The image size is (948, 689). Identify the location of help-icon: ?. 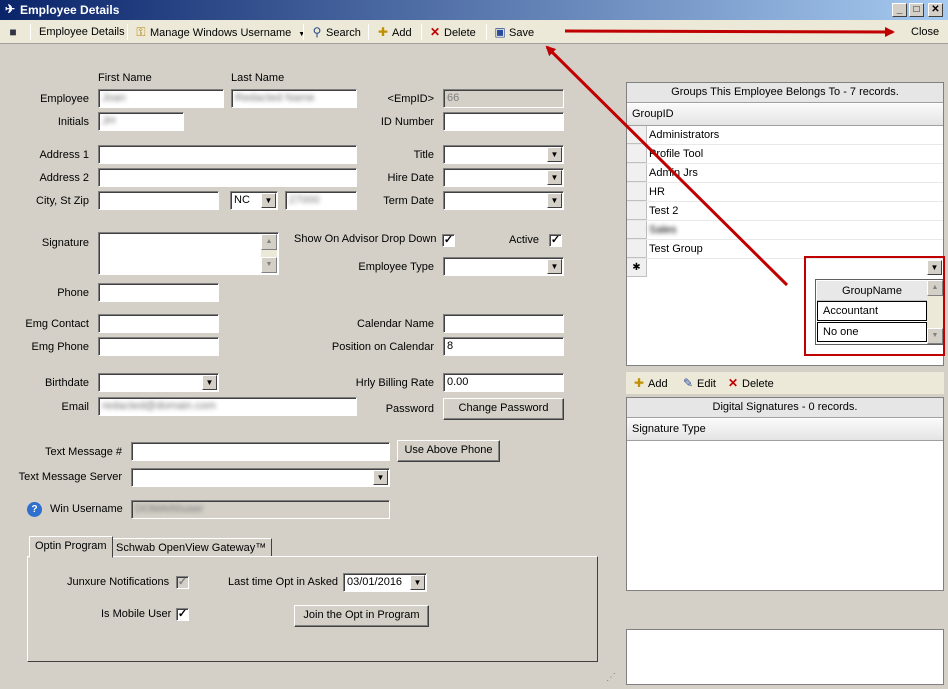
(34, 509).